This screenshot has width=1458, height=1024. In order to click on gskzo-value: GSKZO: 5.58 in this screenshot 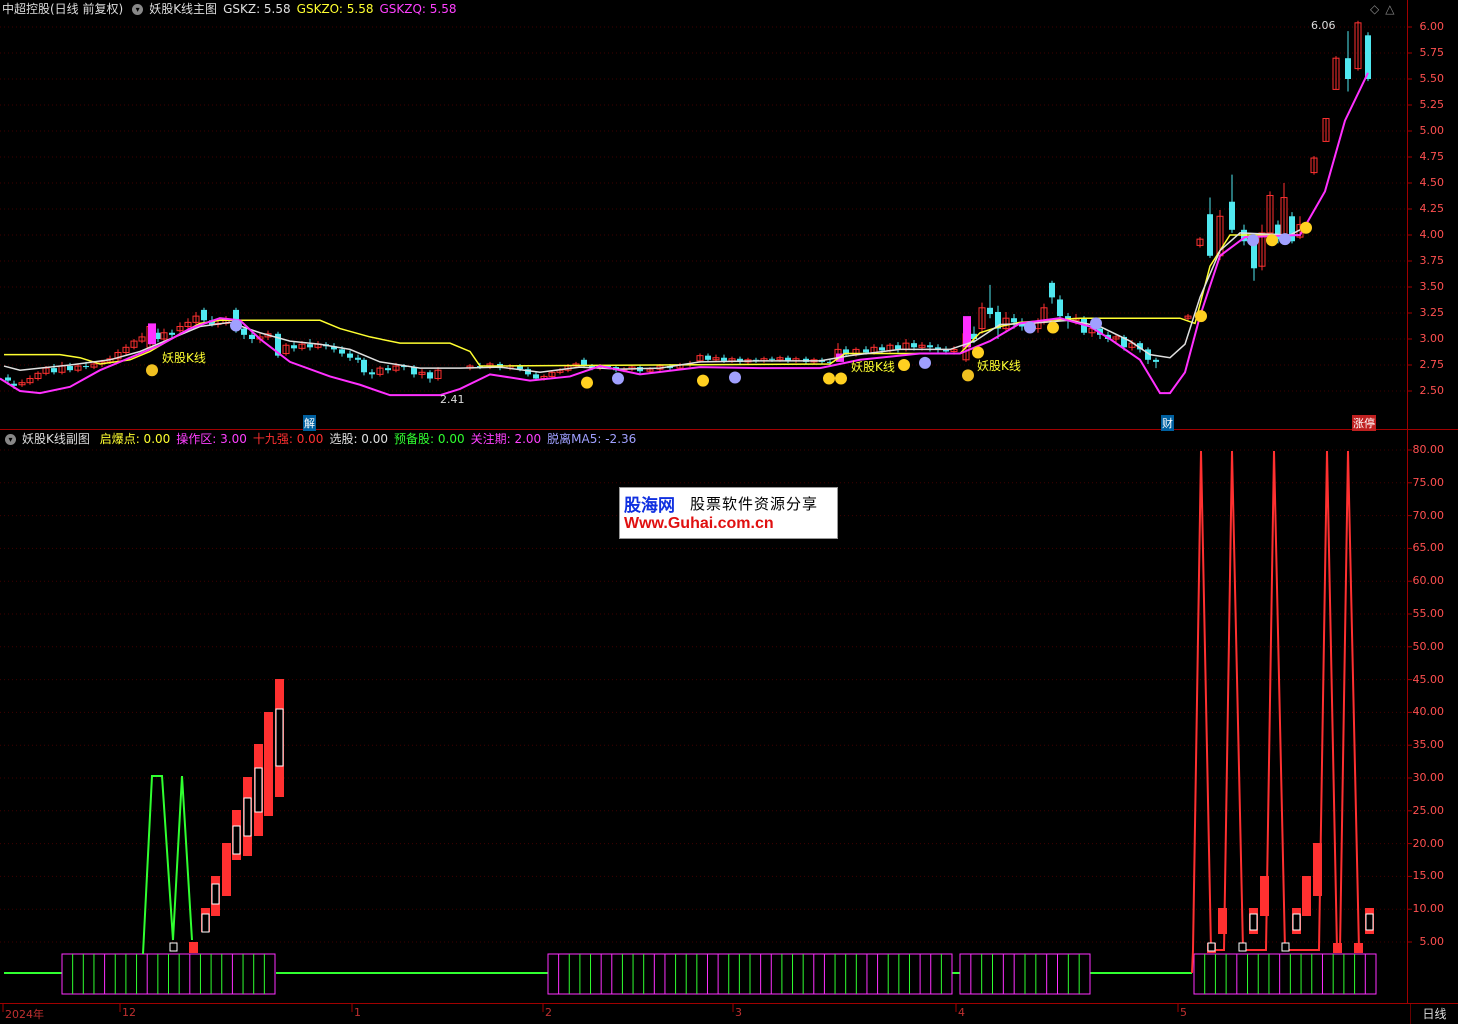, I will do `click(335, 9)`.